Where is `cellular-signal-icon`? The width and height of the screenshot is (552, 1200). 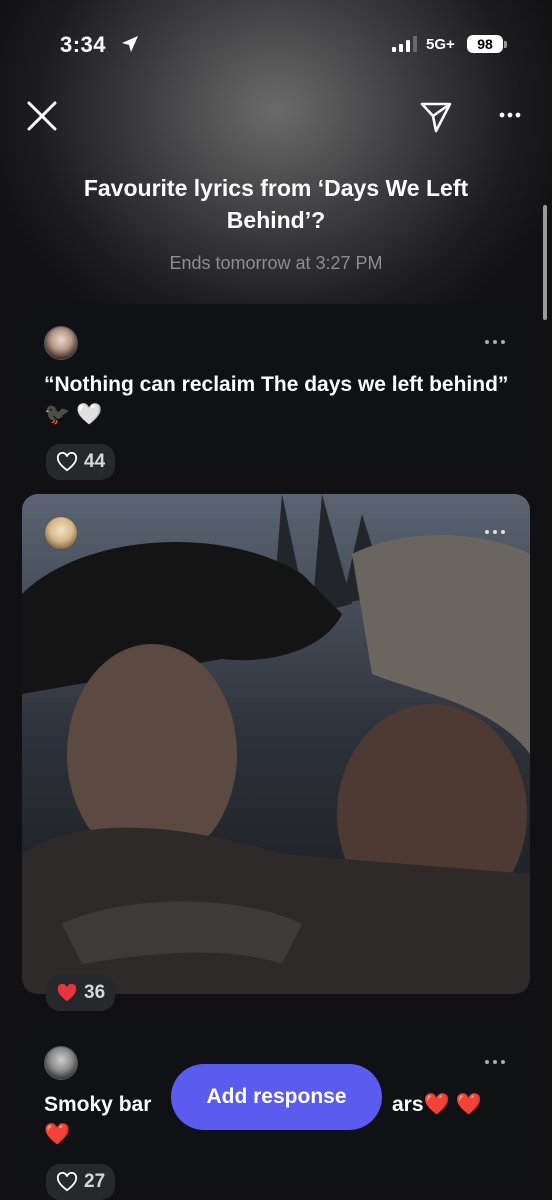
cellular-signal-icon is located at coordinates (404, 44).